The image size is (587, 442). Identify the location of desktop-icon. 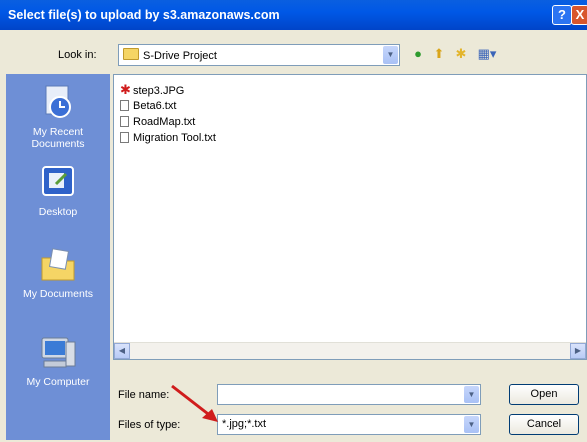
(58, 182).